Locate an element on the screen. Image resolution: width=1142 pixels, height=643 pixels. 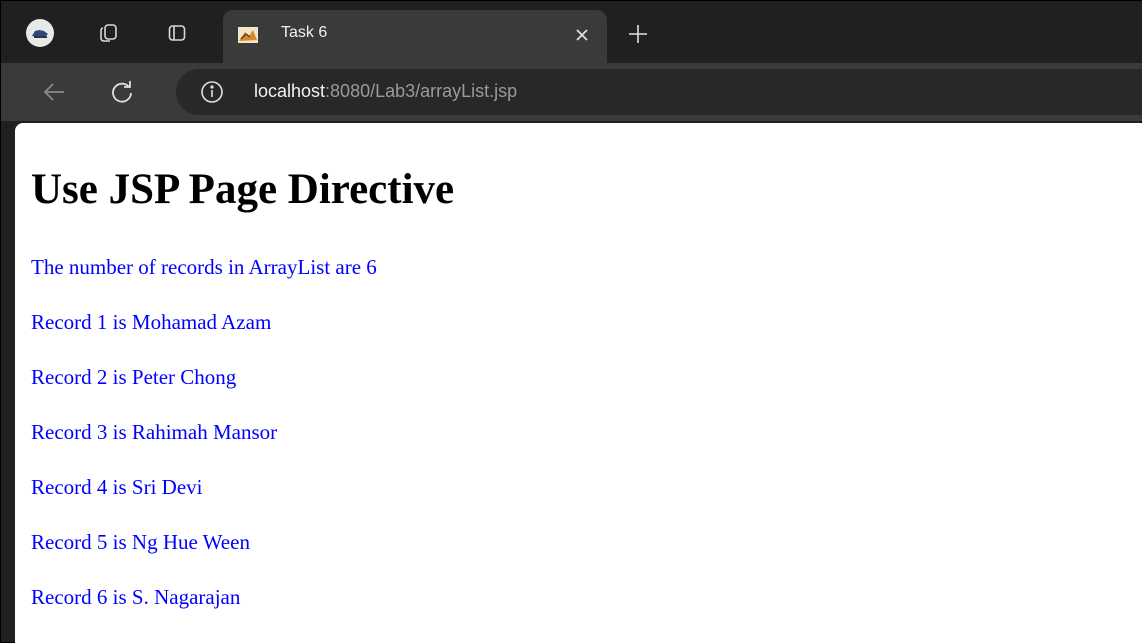
record-line: Record 1 is Mohamad Azam is located at coordinates (151, 322).